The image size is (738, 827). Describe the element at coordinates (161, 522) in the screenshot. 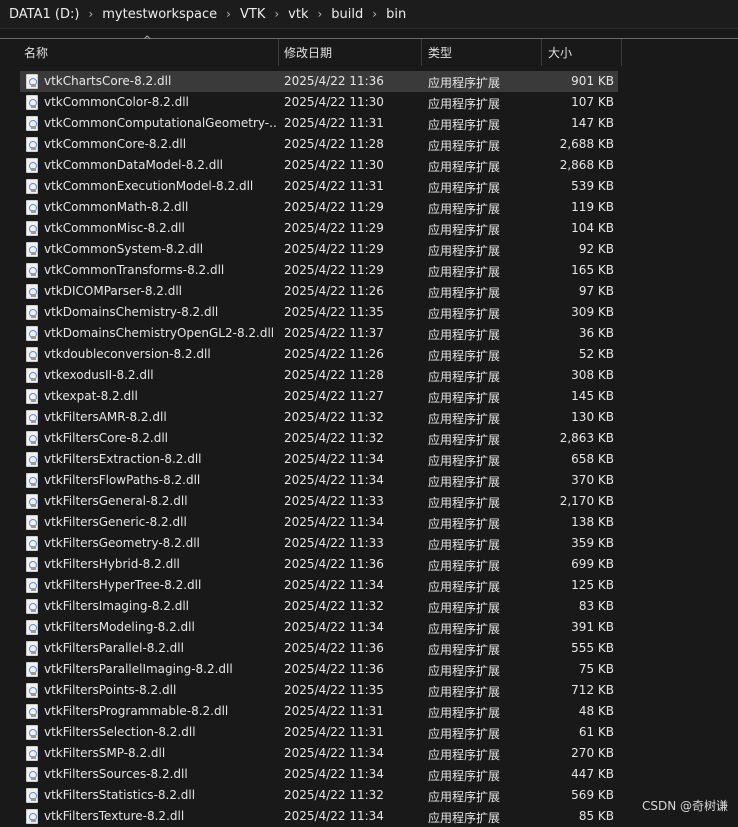

I see `file-name: vtkFiltersGeneric-8.2.dll` at that location.